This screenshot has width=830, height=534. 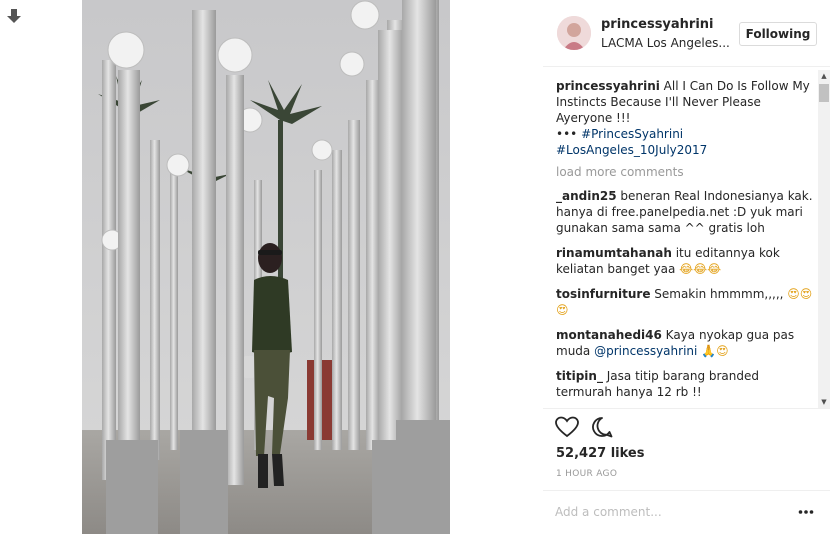 I want to click on comment-username: montanahedi46, so click(x=609, y=335).